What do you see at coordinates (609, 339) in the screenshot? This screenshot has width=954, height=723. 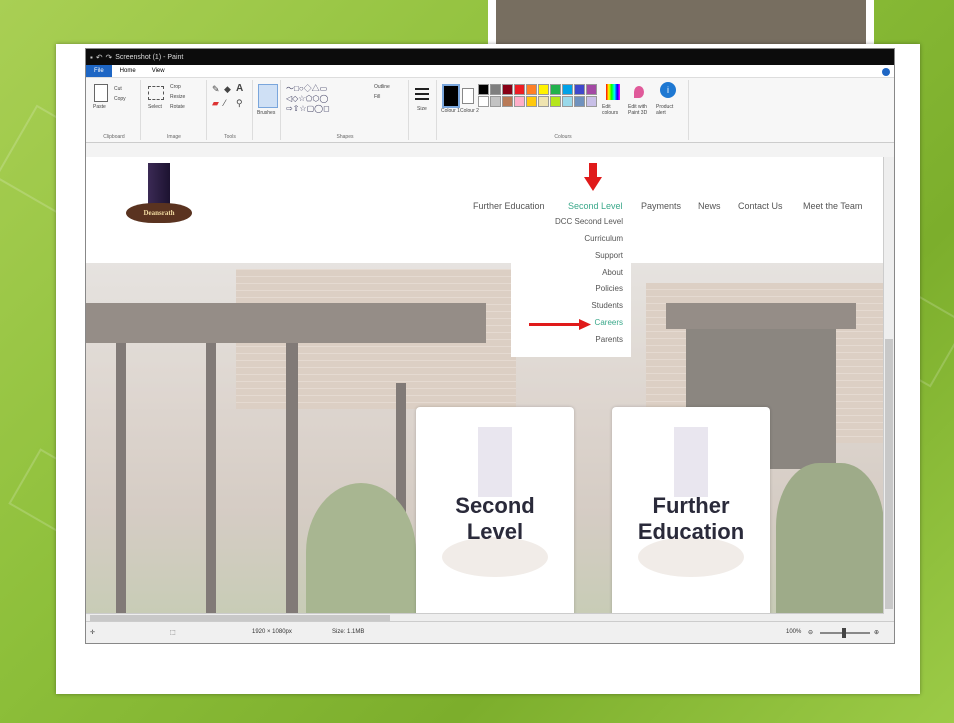 I see `dropdown-item-parents: Parents` at bounding box center [609, 339].